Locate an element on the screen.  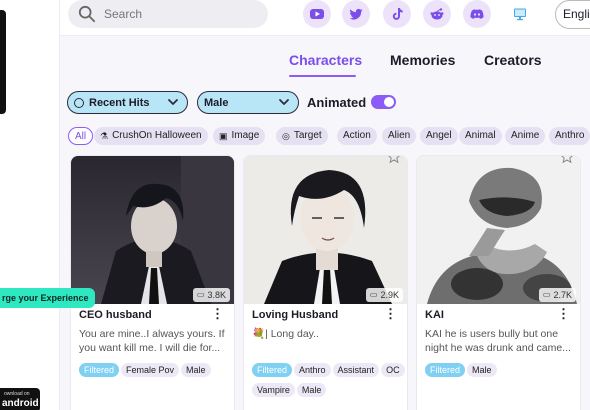
chip-action: Action is located at coordinates (357, 136).